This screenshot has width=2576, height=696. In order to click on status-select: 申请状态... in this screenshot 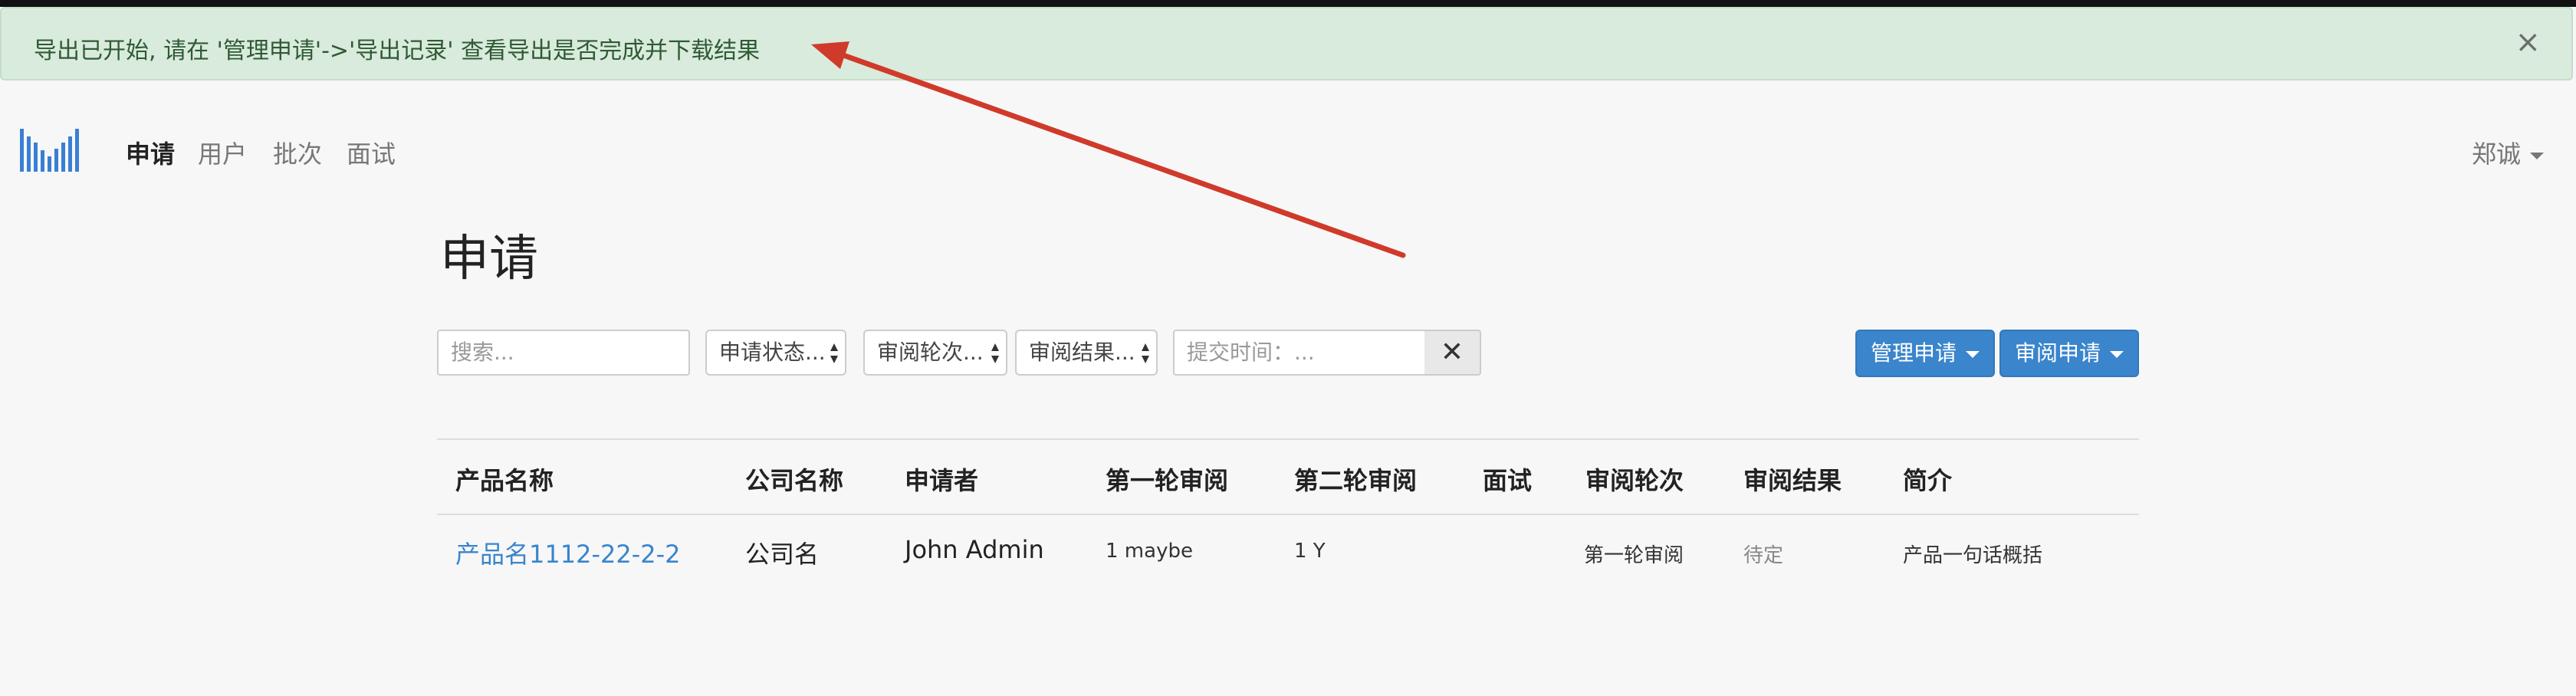, I will do `click(775, 353)`.